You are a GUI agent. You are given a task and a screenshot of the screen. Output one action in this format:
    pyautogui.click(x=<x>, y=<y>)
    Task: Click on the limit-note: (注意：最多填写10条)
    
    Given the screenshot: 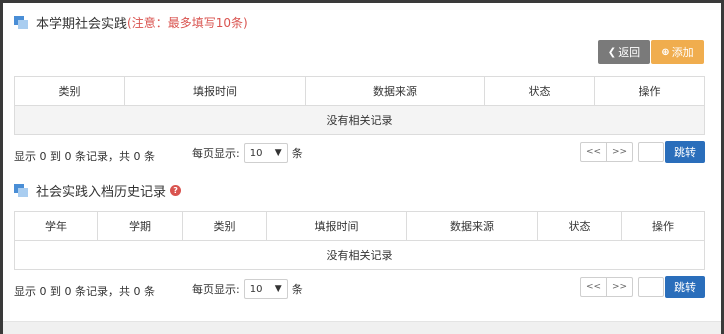 What is the action you would take?
    pyautogui.click(x=187, y=23)
    